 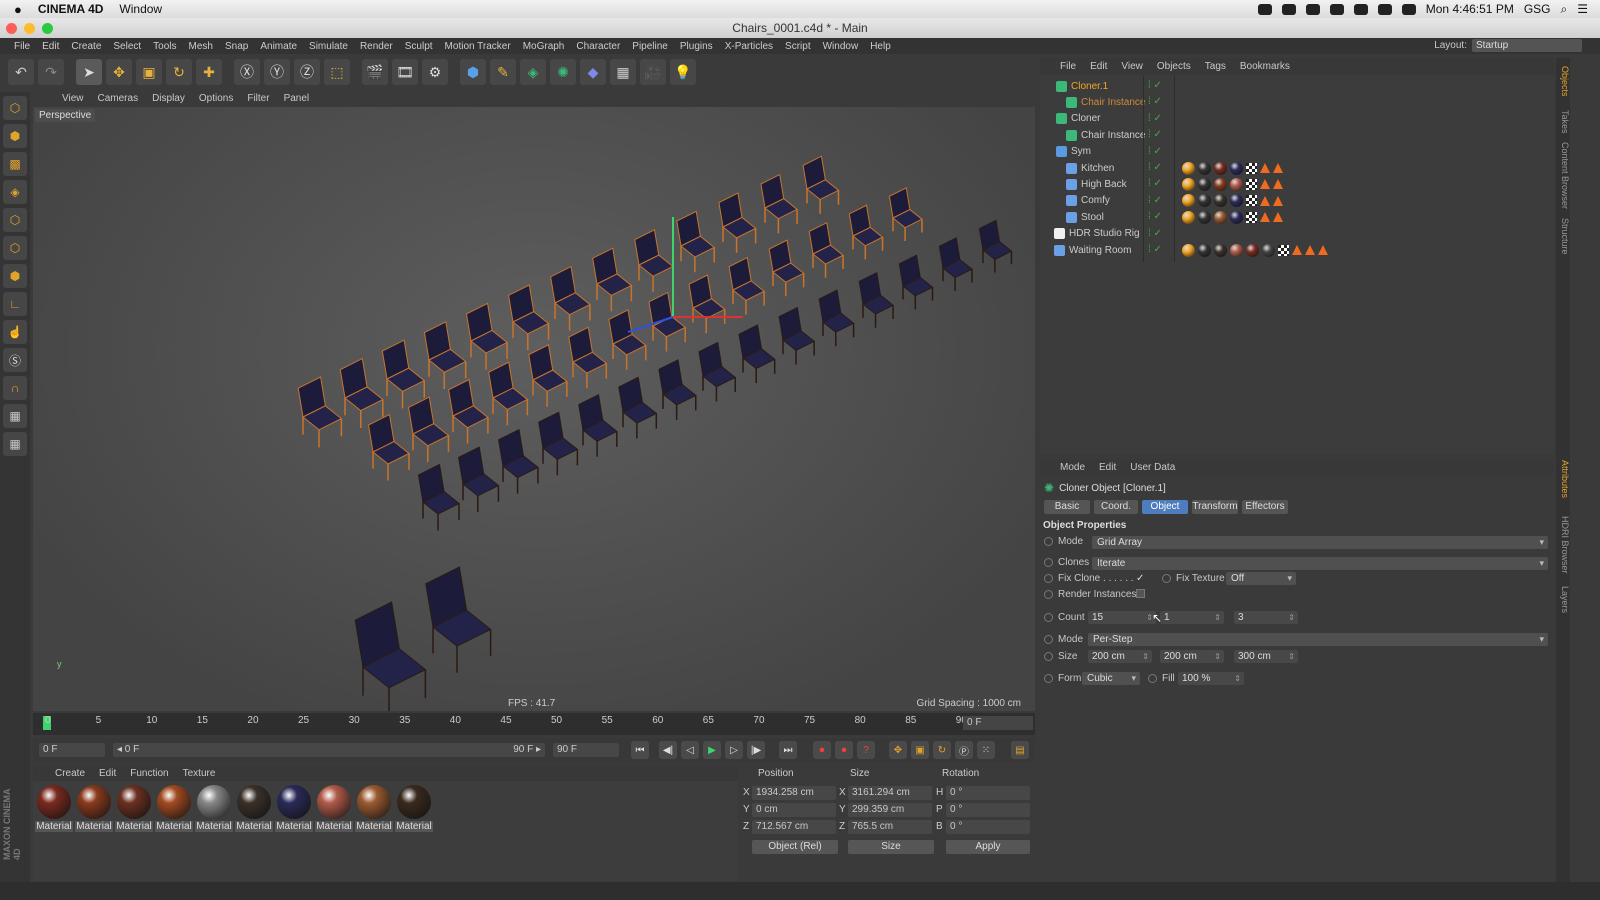 What do you see at coordinates (15, 220) in the screenshot?
I see `points-mode-icon: ⬡` at bounding box center [15, 220].